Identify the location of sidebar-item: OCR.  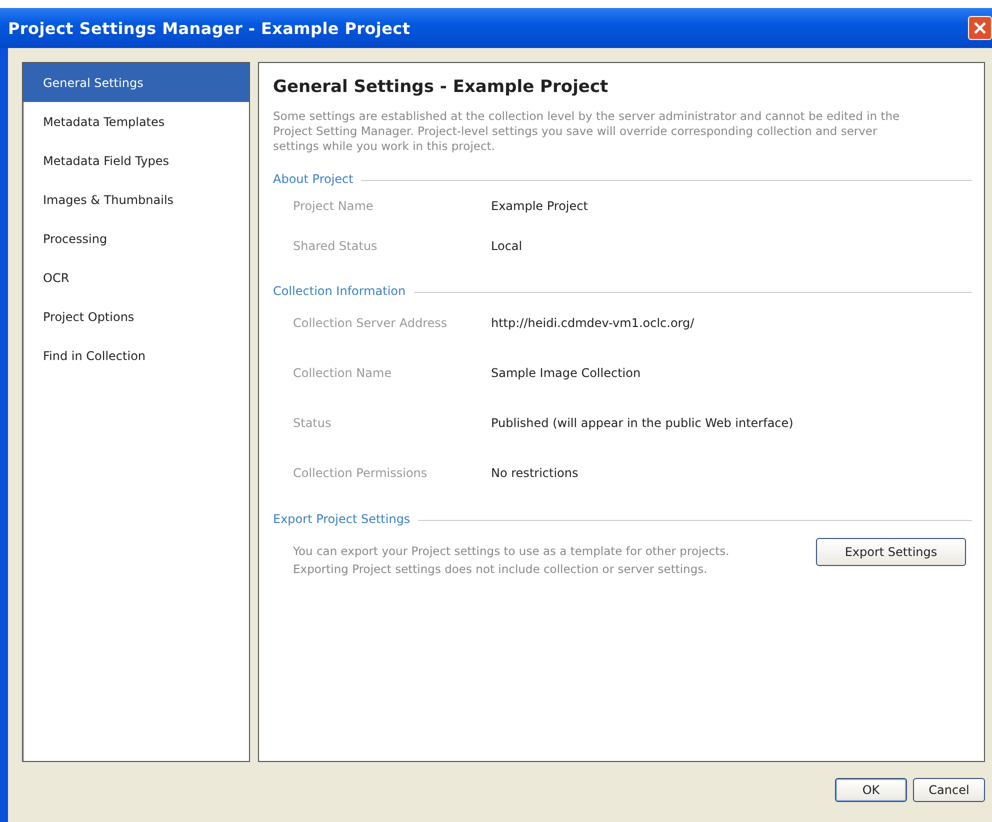
(136, 277).